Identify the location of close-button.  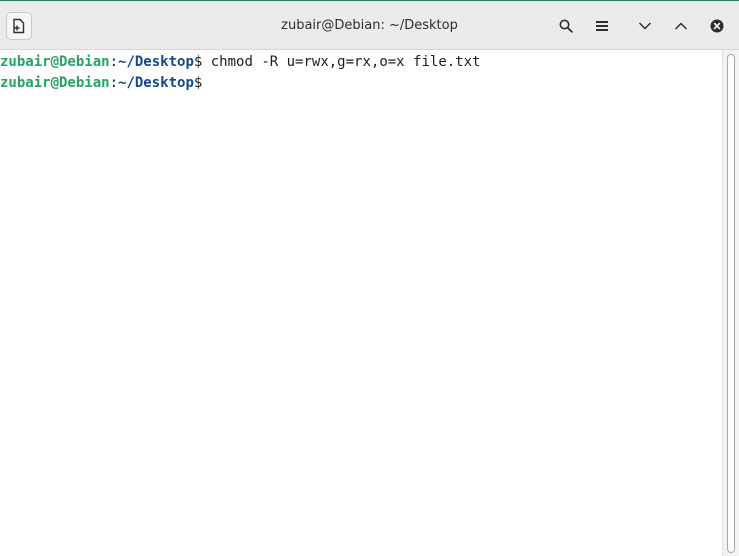
(717, 26).